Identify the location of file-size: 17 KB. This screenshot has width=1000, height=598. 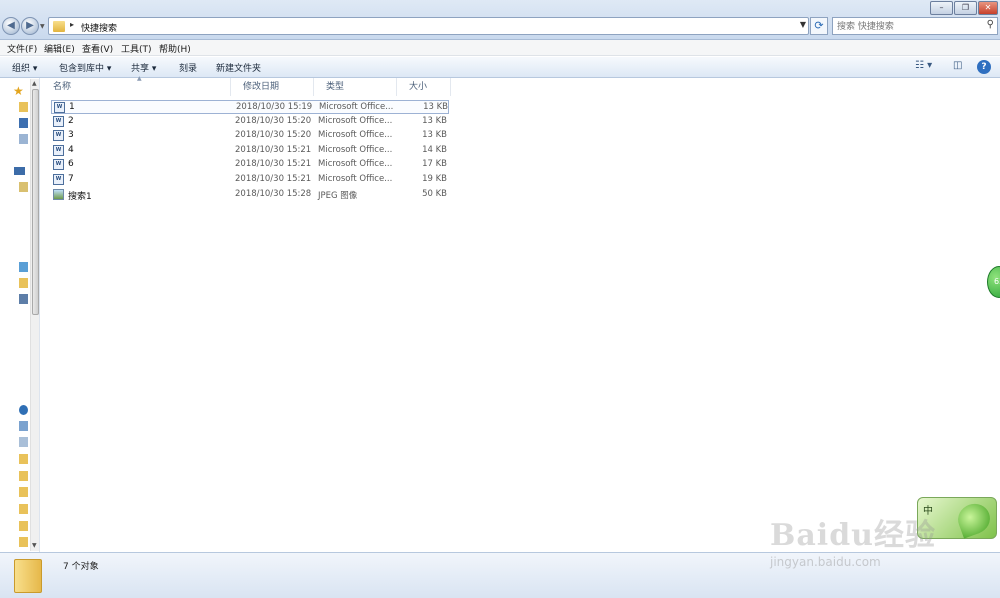
(434, 164).